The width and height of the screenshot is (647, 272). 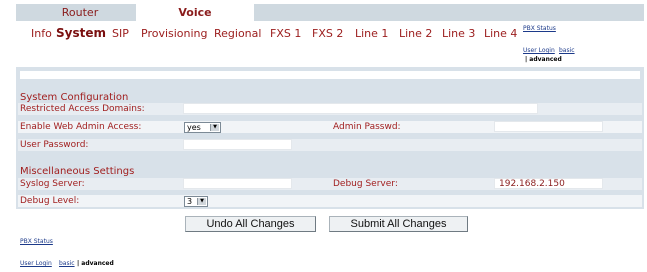 I want to click on subtab-regional: Regional, so click(x=237, y=33).